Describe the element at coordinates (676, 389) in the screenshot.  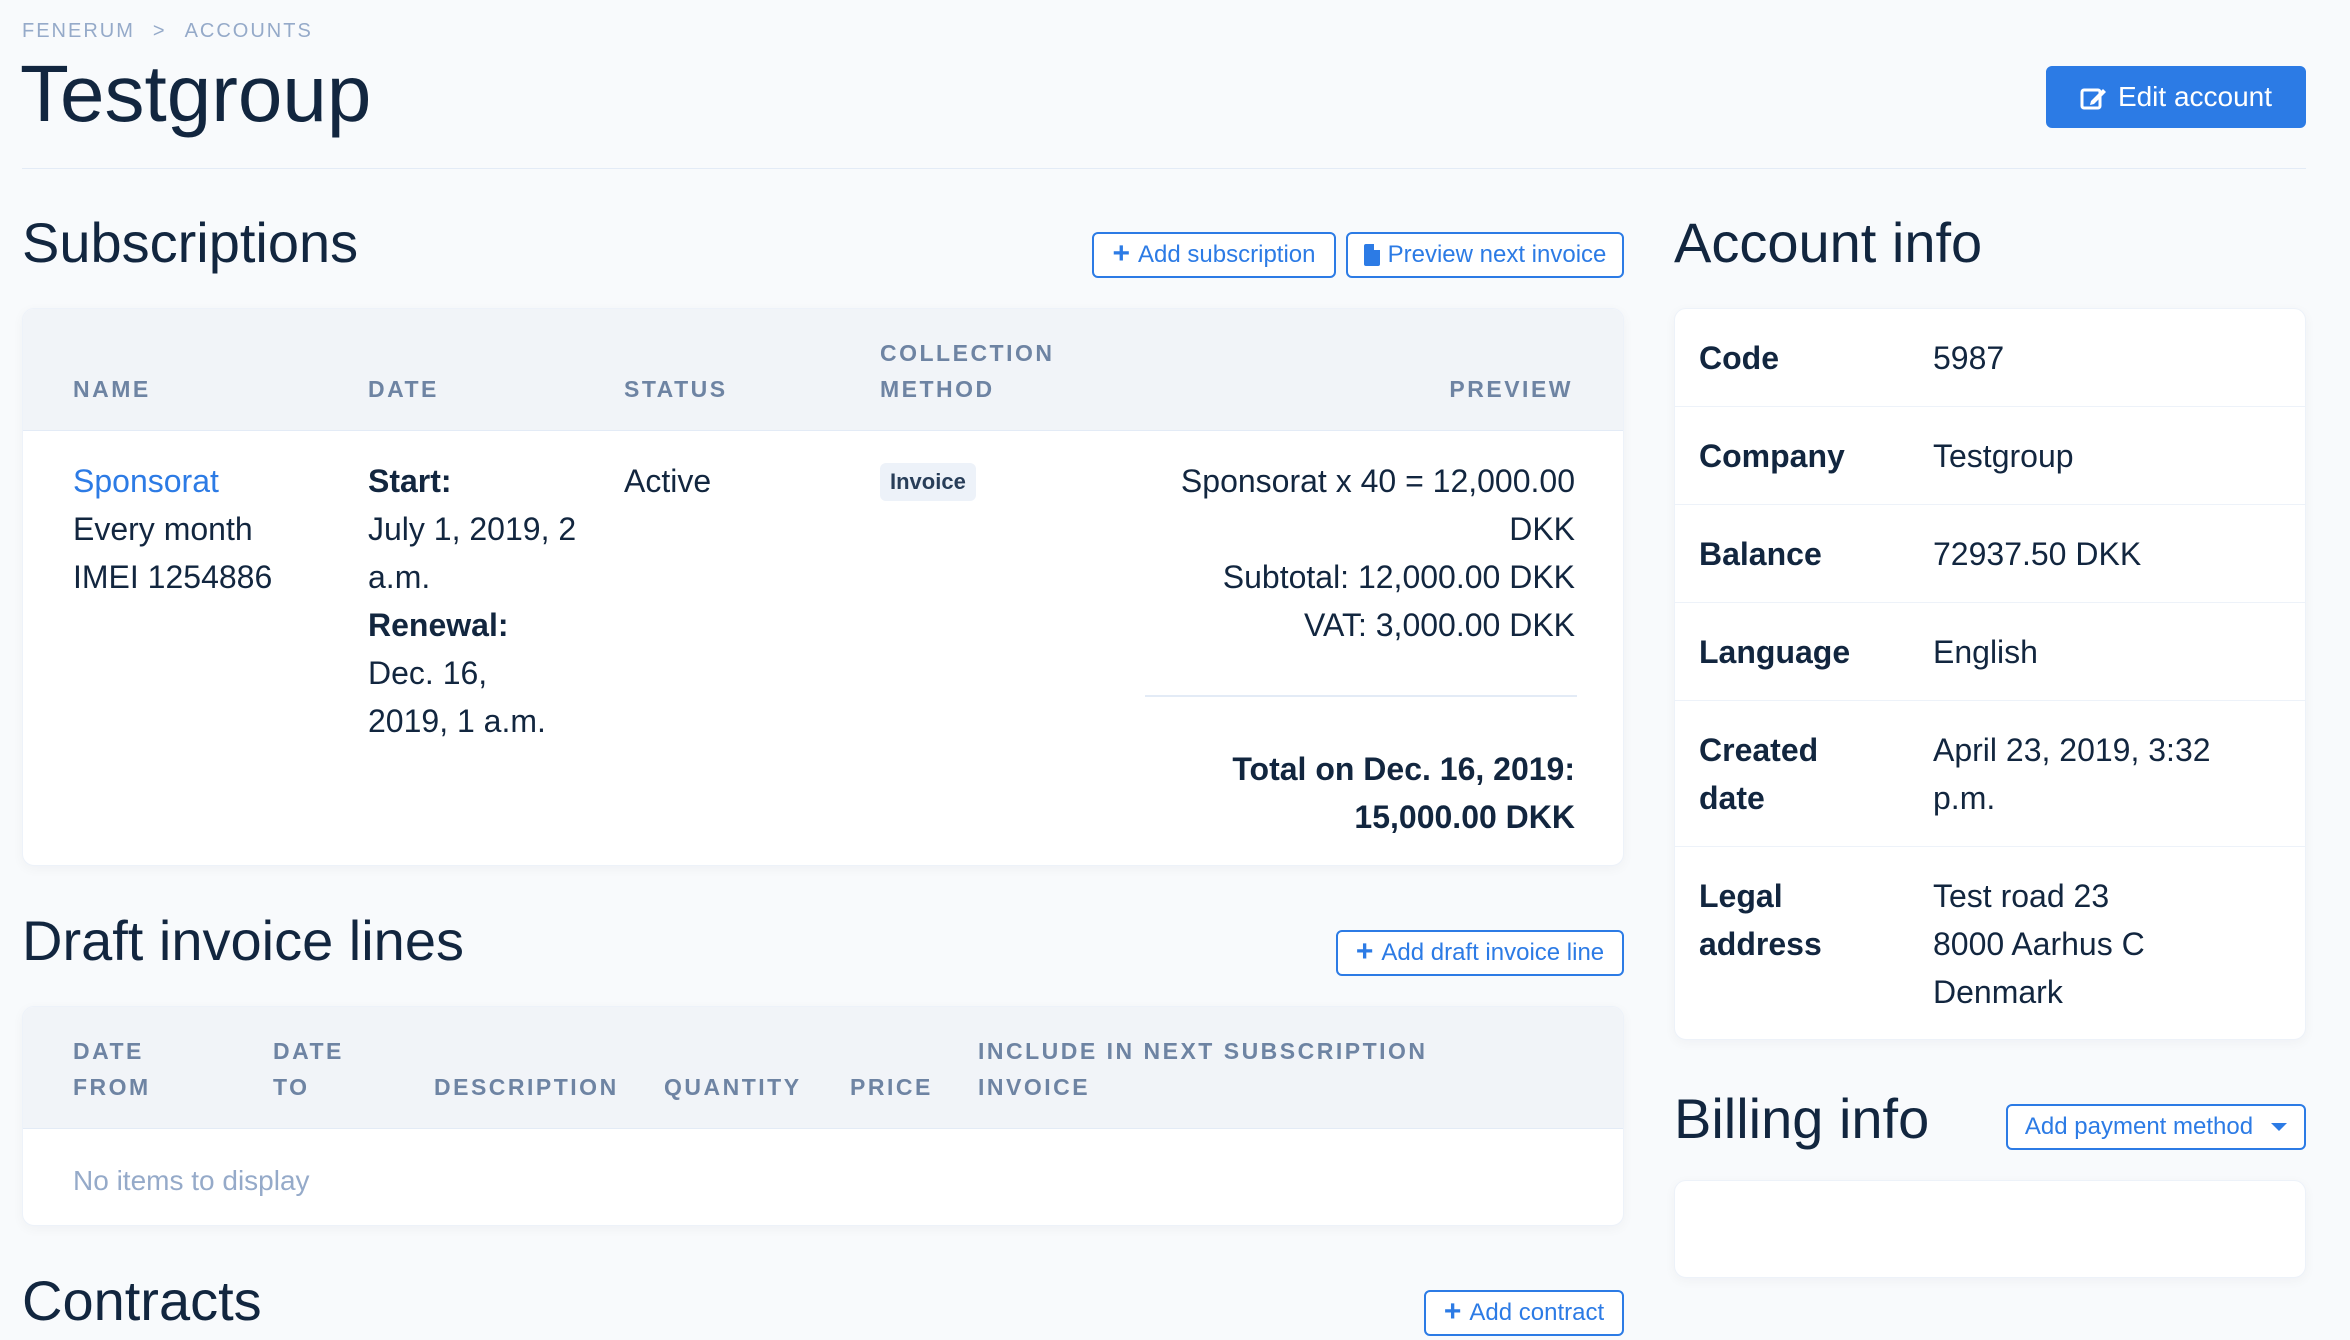
I see `col-status: STATUS` at that location.